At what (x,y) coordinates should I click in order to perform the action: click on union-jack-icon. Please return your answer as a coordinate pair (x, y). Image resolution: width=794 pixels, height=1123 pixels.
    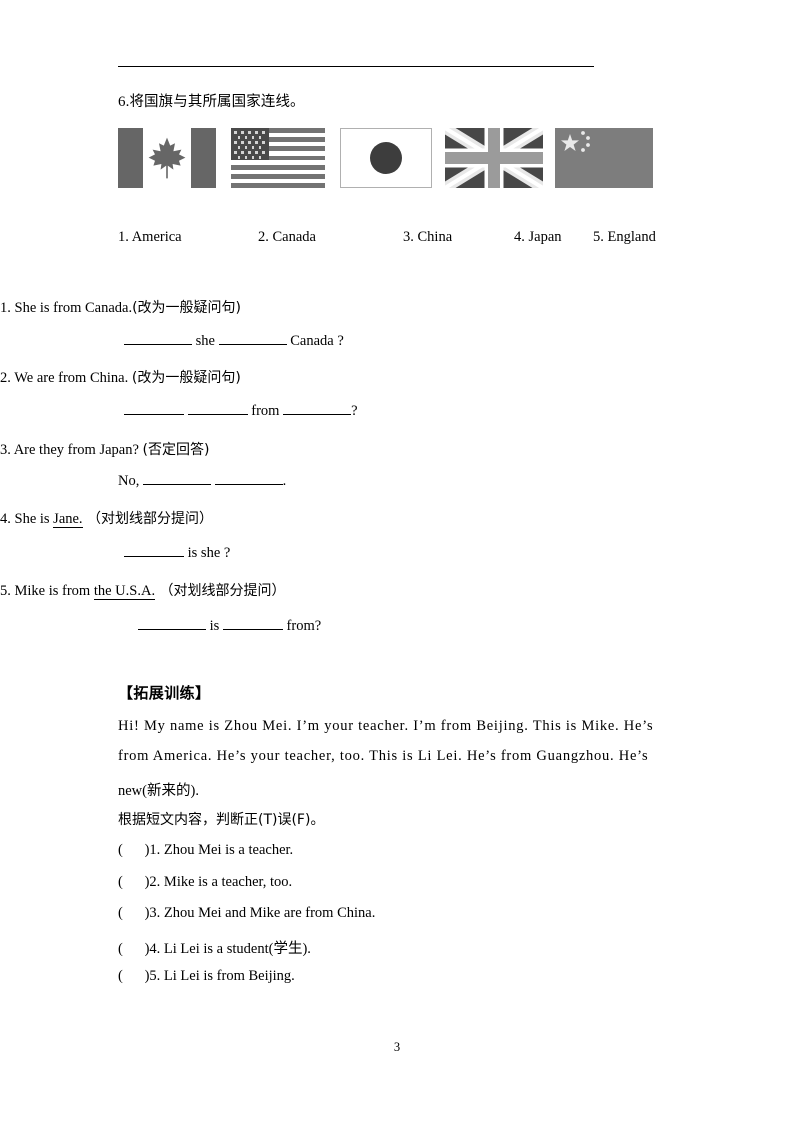
    Looking at the image, I should click on (494, 158).